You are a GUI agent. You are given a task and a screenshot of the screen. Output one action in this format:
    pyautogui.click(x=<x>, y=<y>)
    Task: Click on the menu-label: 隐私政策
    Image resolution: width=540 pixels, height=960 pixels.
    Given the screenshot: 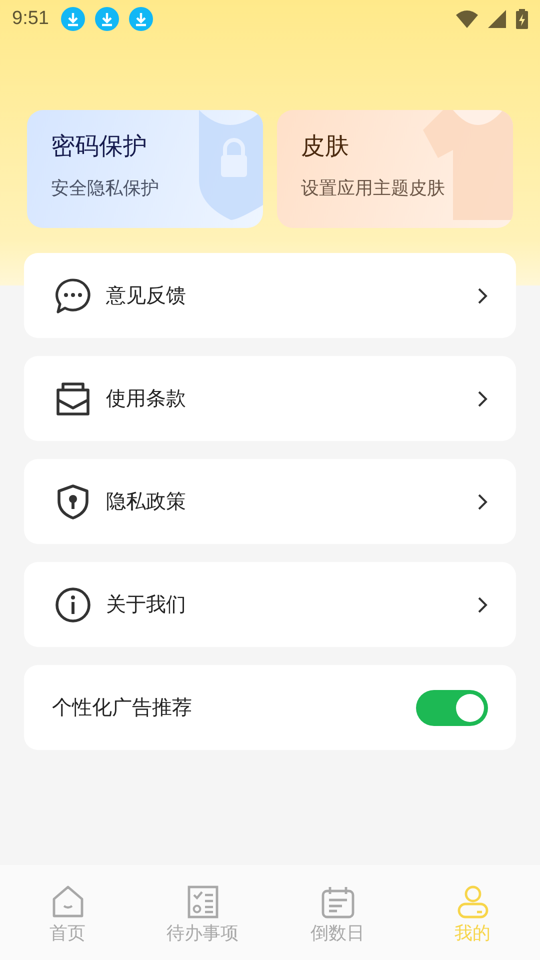 What is the action you would take?
    pyautogui.click(x=146, y=501)
    